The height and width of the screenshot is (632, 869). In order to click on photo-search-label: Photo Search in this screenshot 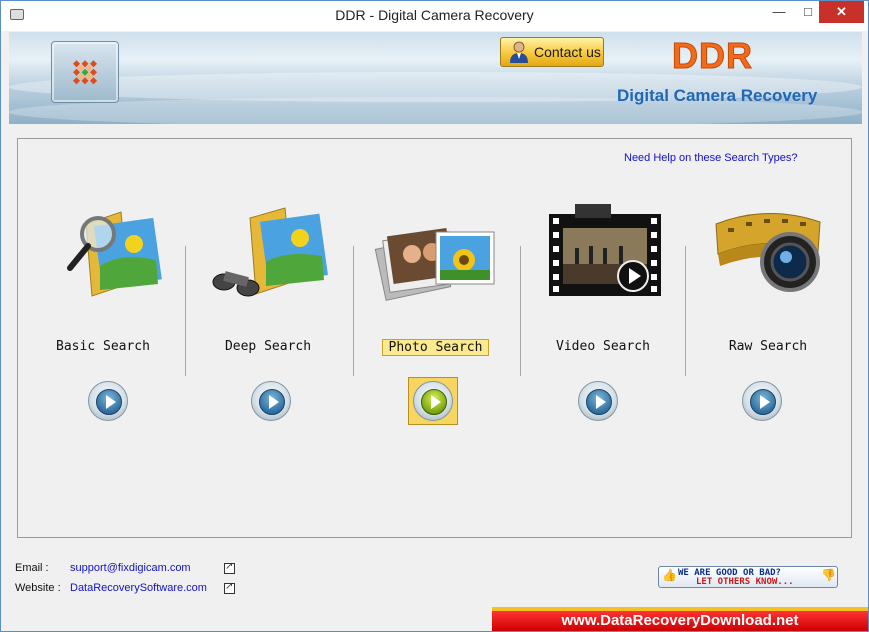, I will do `click(435, 347)`.